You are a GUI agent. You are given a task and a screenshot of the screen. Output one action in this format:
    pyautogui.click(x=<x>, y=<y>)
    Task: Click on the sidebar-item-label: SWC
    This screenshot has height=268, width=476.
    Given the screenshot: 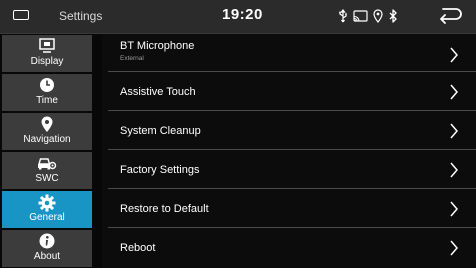 What is the action you would take?
    pyautogui.click(x=47, y=178)
    